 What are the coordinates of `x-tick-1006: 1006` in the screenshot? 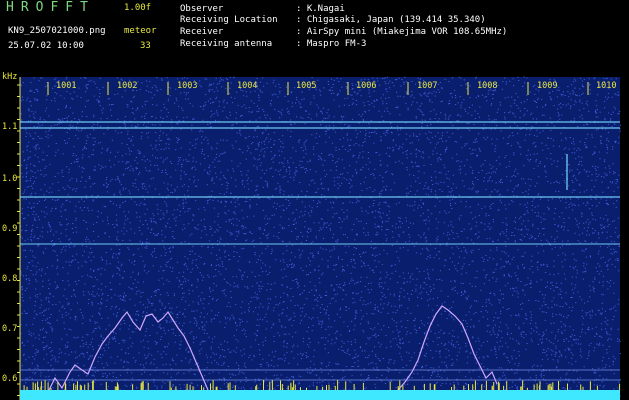 It's located at (366, 86).